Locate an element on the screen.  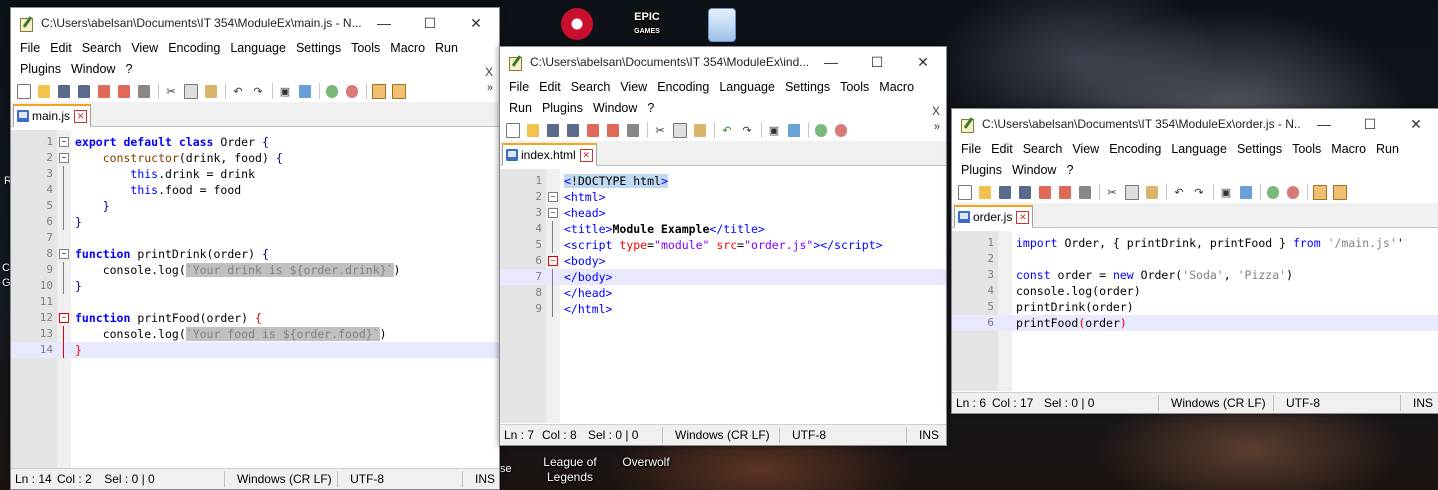
word-wrap-icon is located at coordinates (1340, 192).